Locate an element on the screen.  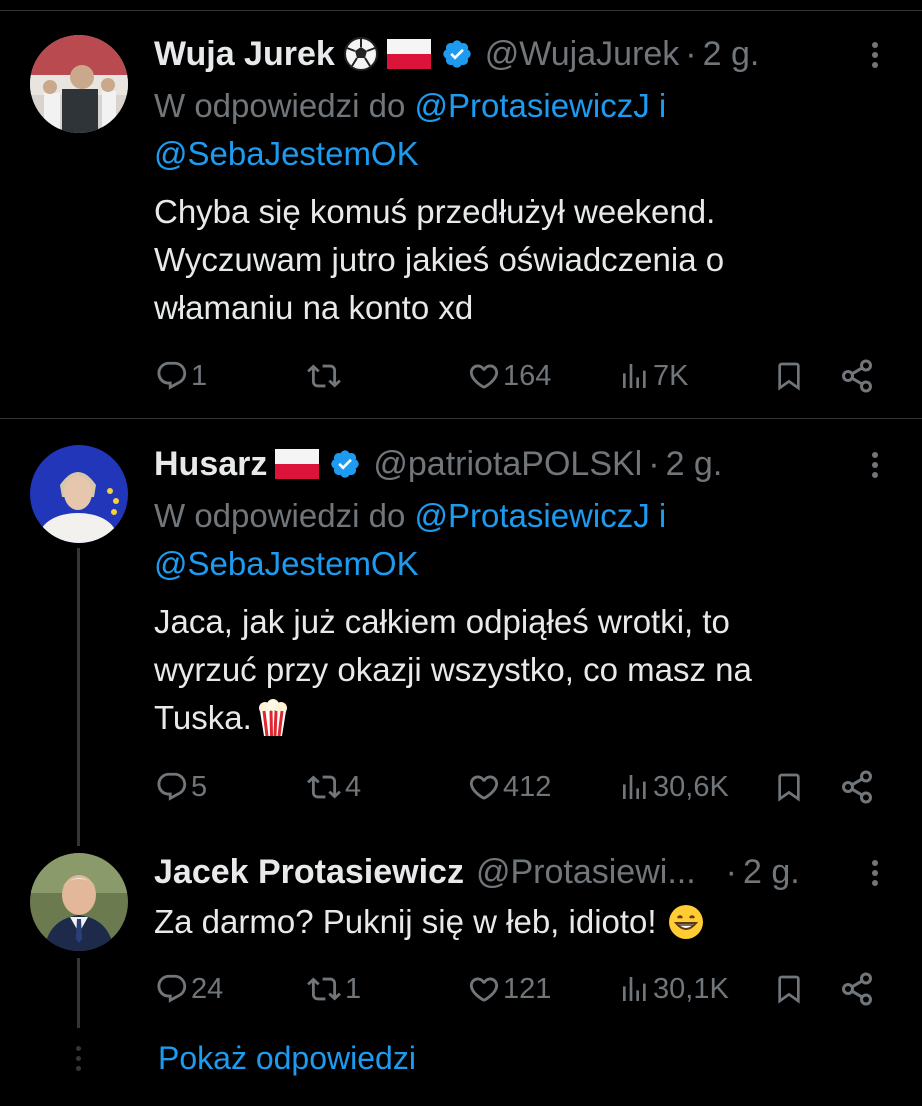
like-button: 164 is located at coordinates (509, 376).